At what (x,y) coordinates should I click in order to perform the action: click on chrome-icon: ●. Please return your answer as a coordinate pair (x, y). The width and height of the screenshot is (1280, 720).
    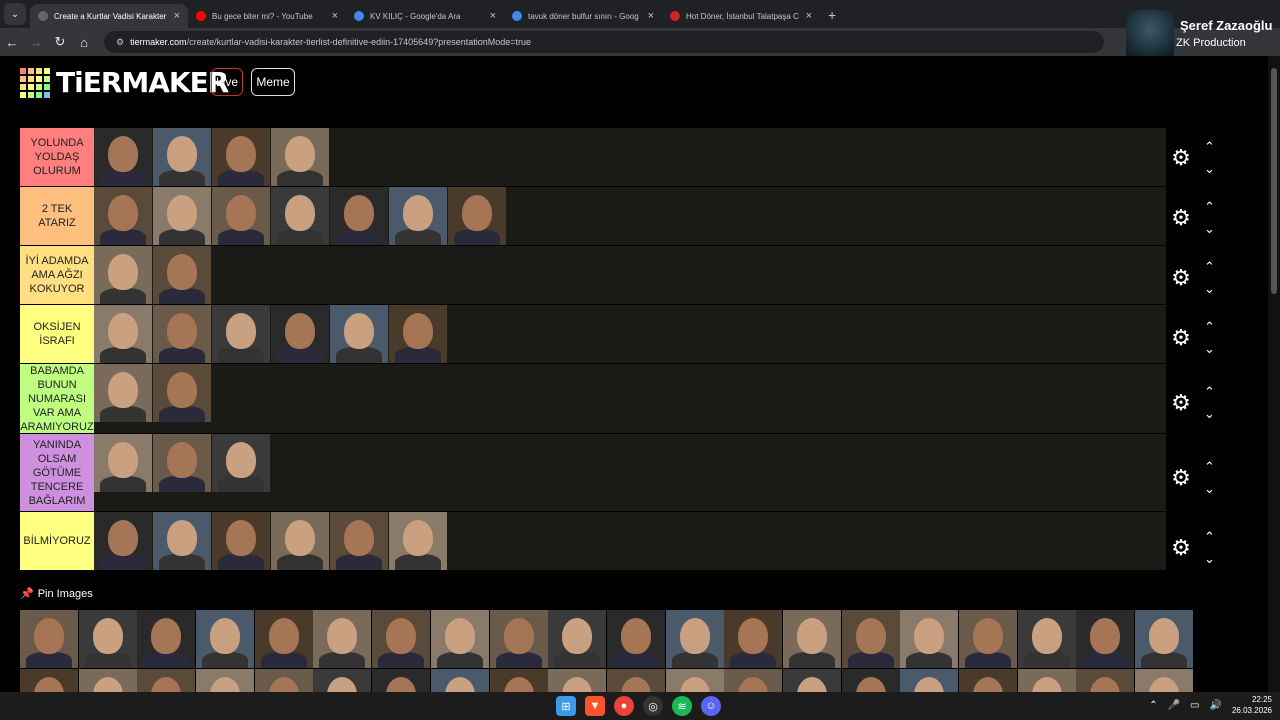
    Looking at the image, I should click on (624, 706).